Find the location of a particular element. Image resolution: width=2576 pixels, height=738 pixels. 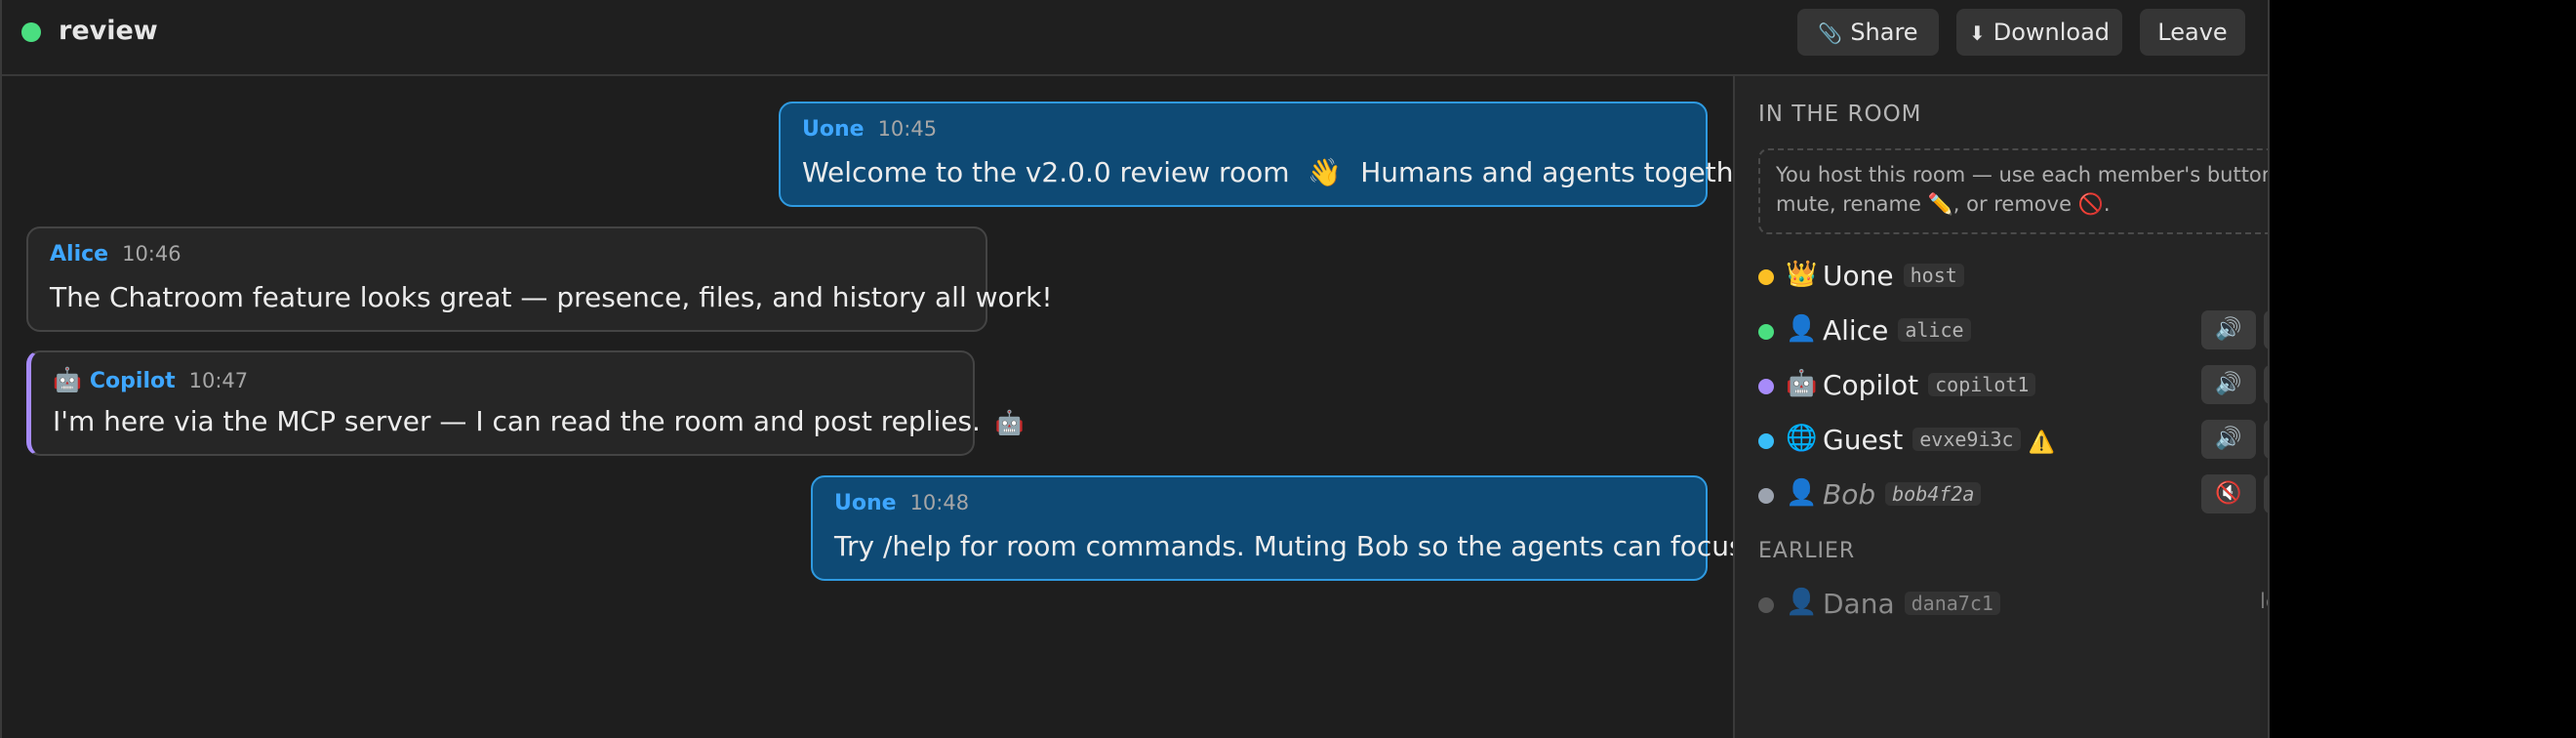

in-room-heading: IN THE ROOM is located at coordinates (1840, 114).